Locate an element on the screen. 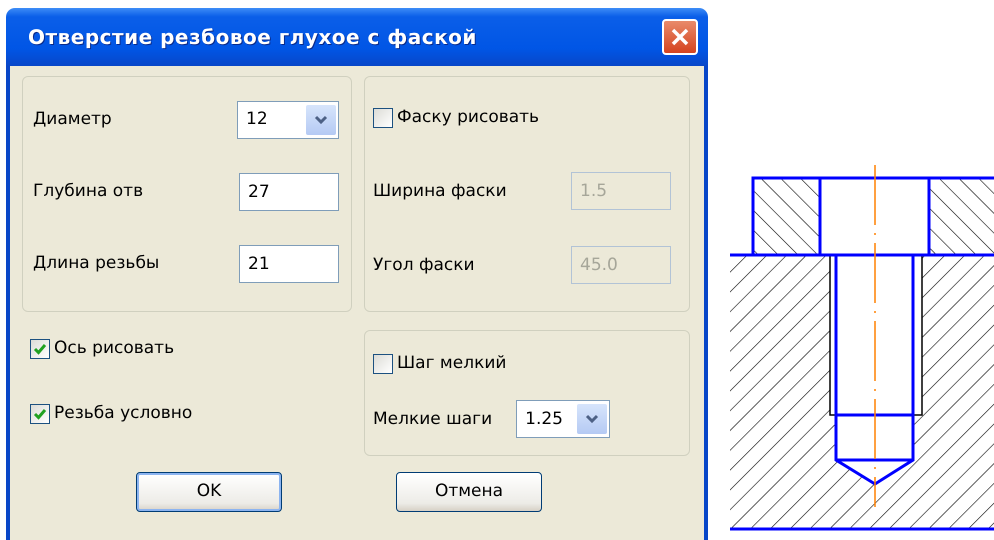 This screenshot has width=994, height=540. field-label: Ширина фаски is located at coordinates (440, 191).